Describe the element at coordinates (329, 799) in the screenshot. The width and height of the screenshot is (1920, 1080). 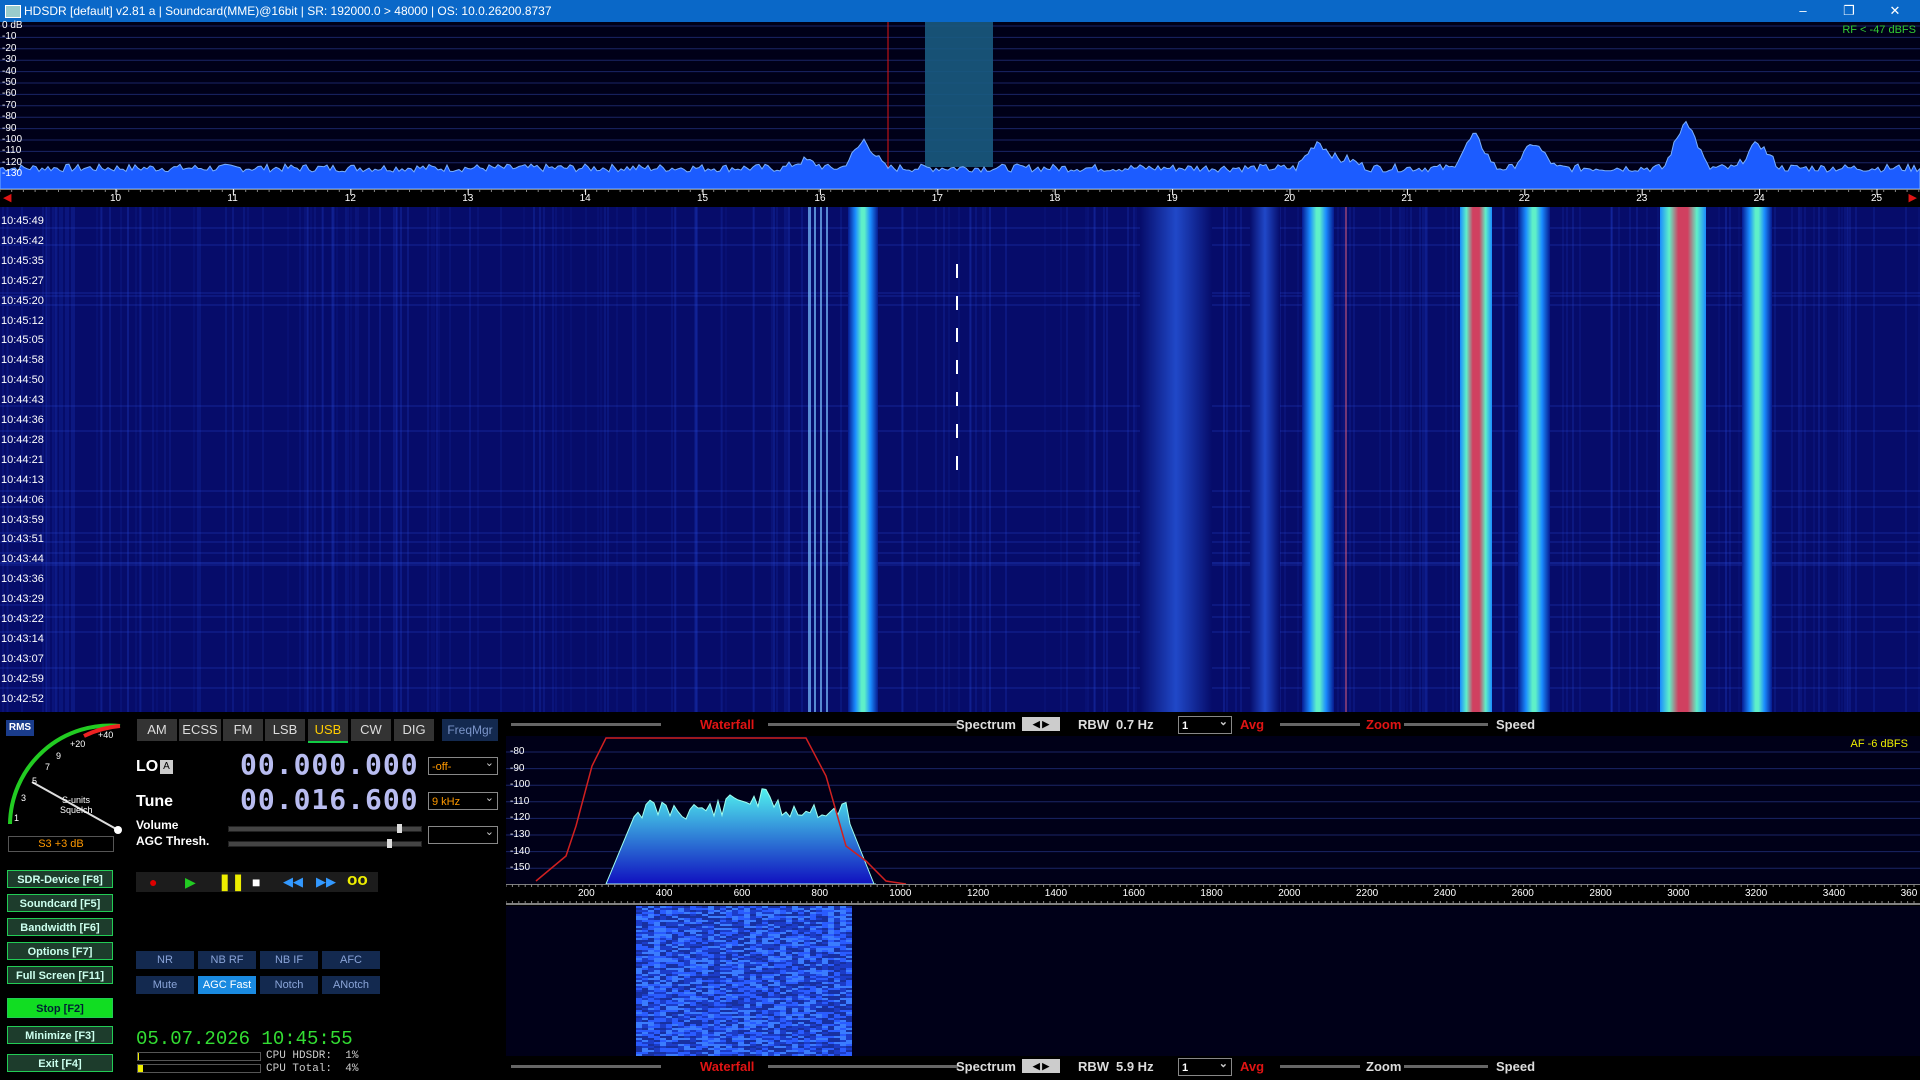
I see `tune-frequency-display: 00.016.600` at that location.